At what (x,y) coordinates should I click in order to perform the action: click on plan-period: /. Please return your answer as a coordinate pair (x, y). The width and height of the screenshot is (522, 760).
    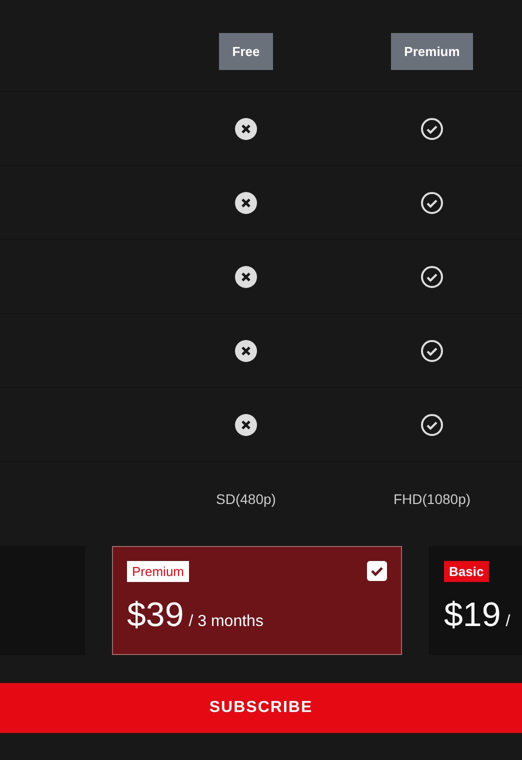
    Looking at the image, I should click on (508, 622).